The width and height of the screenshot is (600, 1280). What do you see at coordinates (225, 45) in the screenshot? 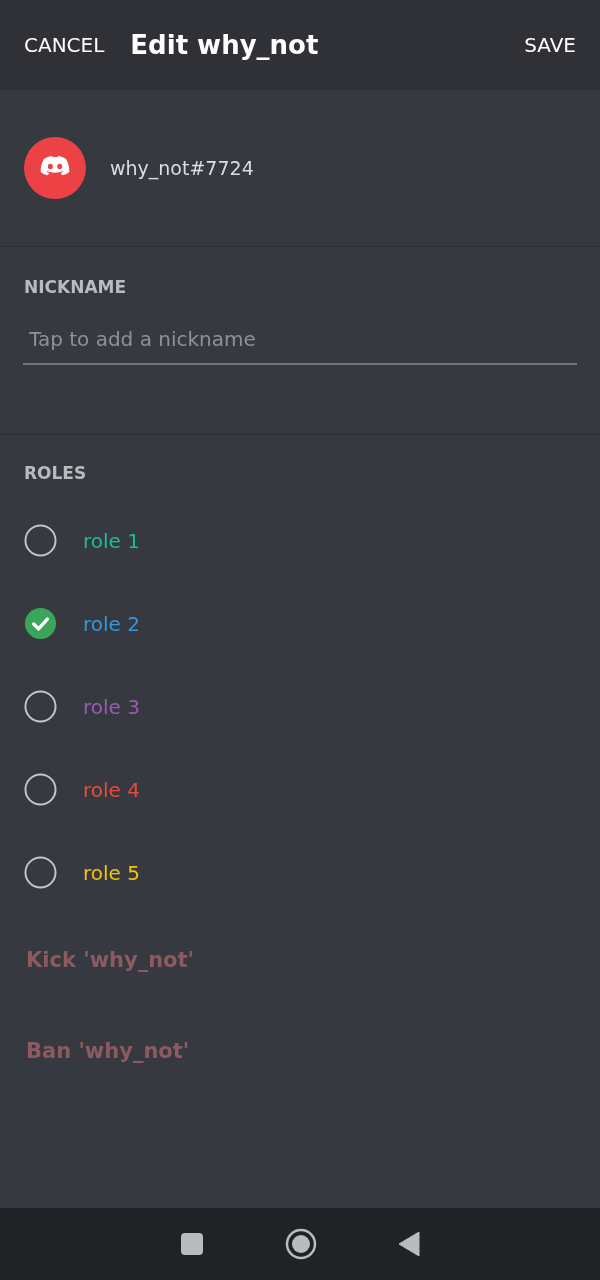
I see `screen-title: Edit why_not` at bounding box center [225, 45].